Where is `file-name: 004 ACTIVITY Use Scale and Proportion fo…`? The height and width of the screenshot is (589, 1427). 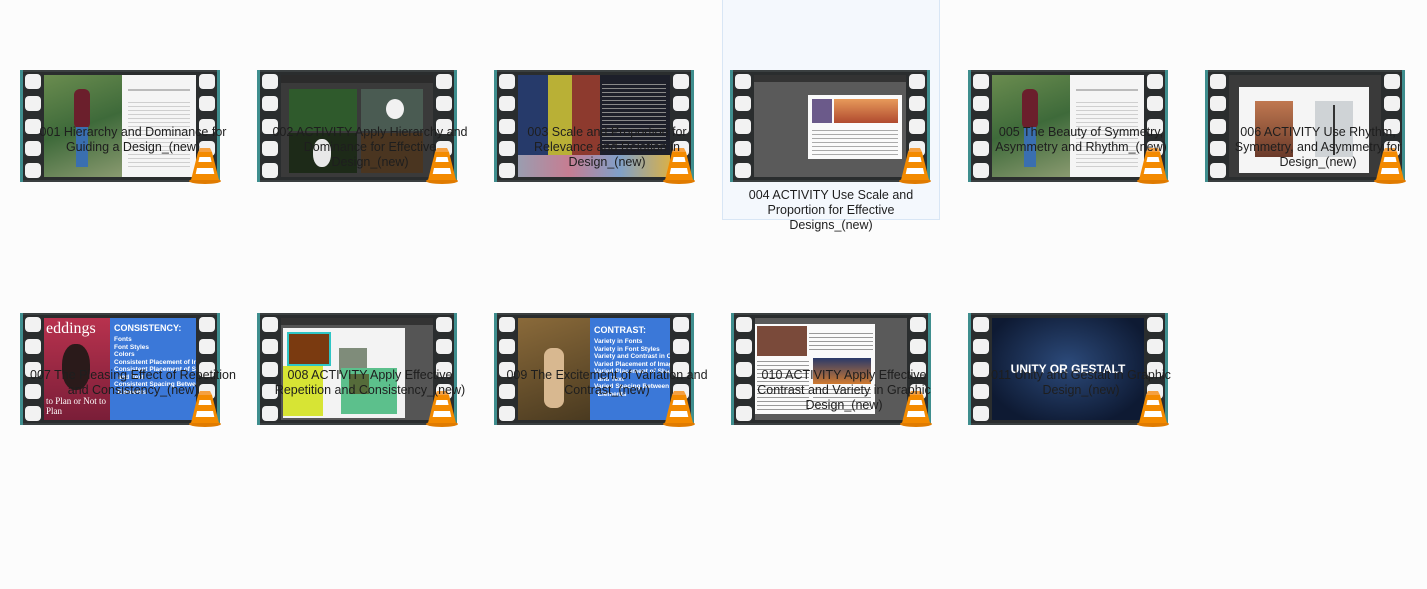
file-name: 004 ACTIVITY Use Scale and Proportion fo… is located at coordinates (831, 210).